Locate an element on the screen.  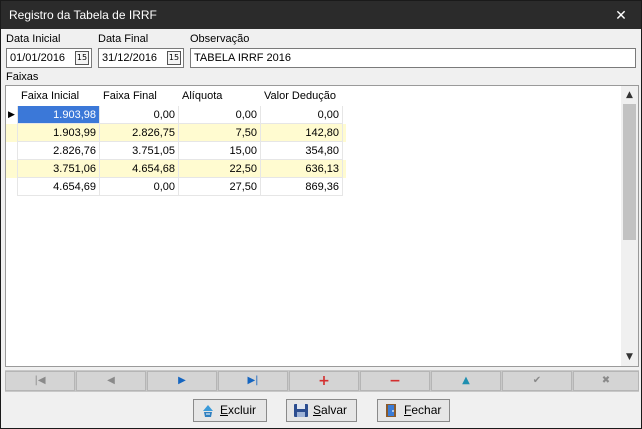
faixas-label: Faixas is located at coordinates (22, 77).